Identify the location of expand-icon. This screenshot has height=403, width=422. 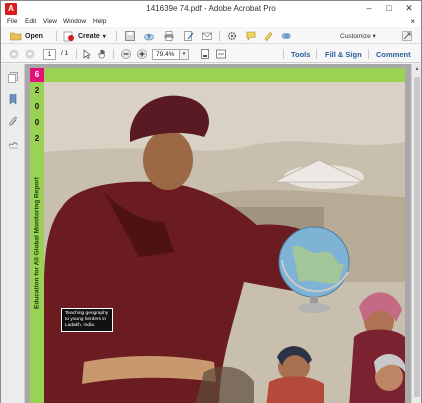
(407, 36).